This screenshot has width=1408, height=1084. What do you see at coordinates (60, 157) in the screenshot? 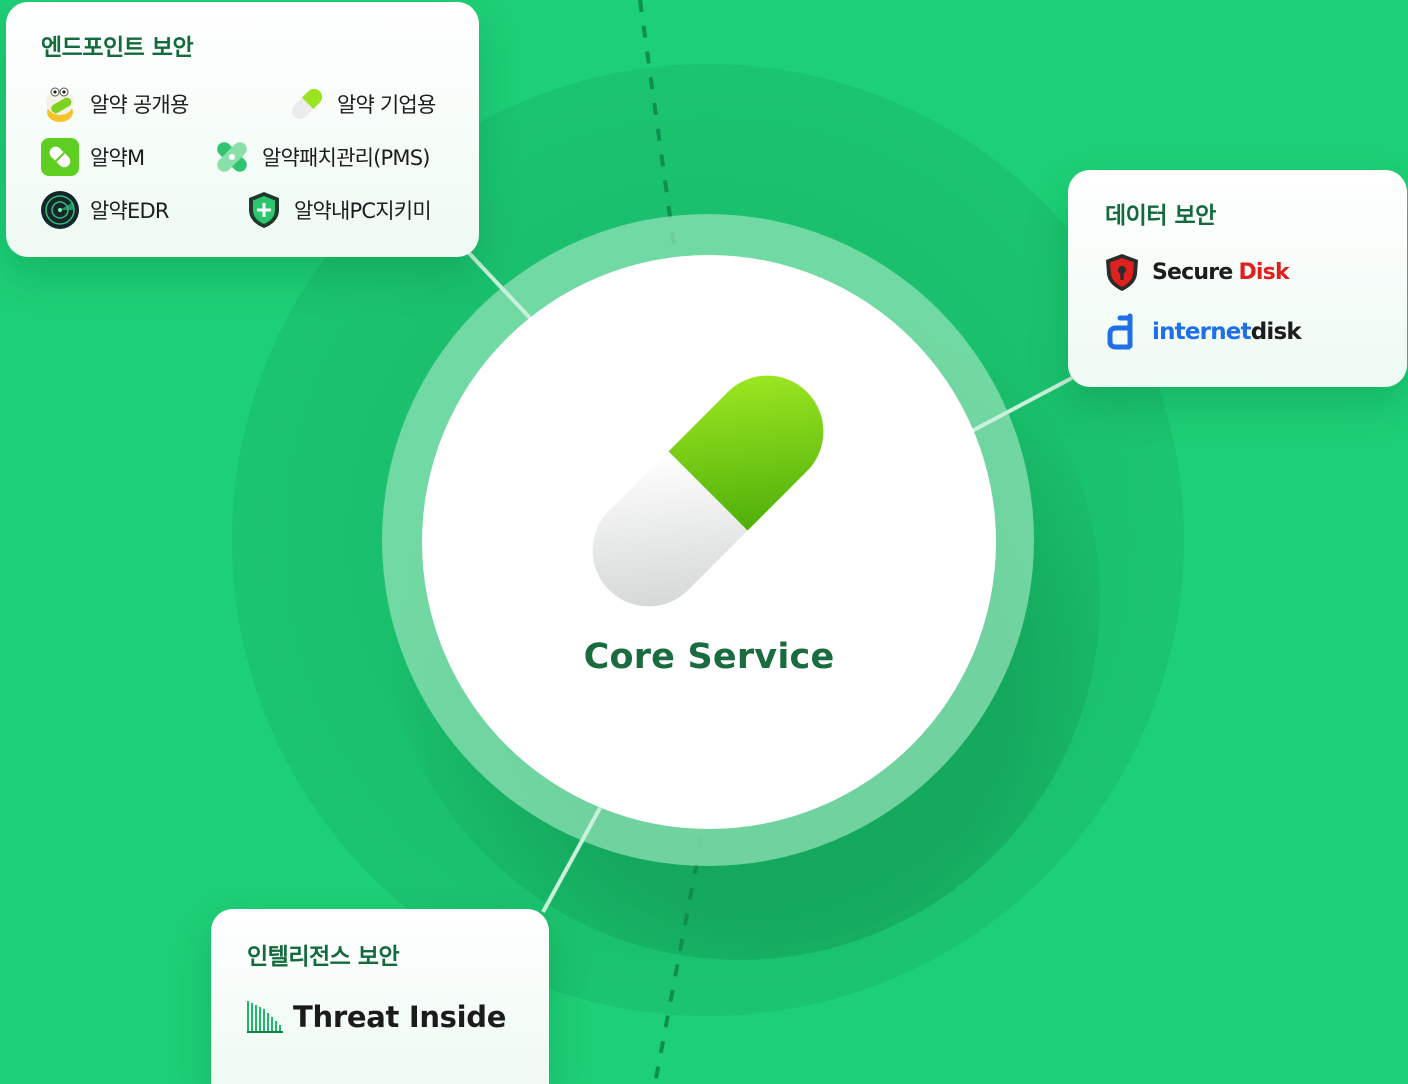
I see `alyac-m-icon` at bounding box center [60, 157].